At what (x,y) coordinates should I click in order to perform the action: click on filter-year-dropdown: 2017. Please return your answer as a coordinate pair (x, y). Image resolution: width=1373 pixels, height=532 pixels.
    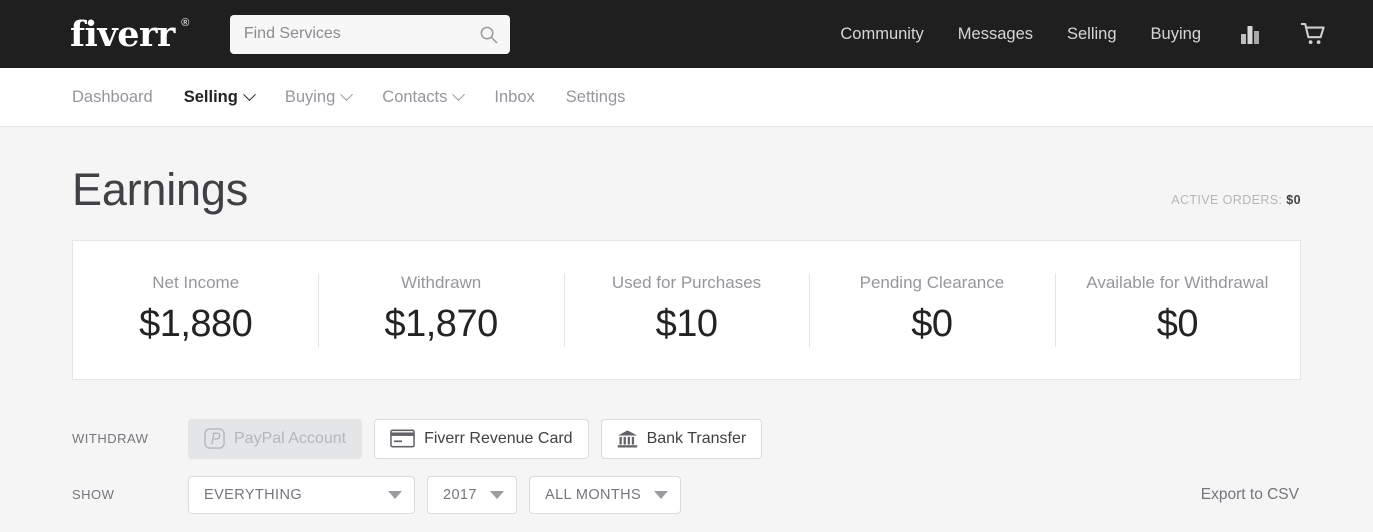
    Looking at the image, I should click on (472, 494).